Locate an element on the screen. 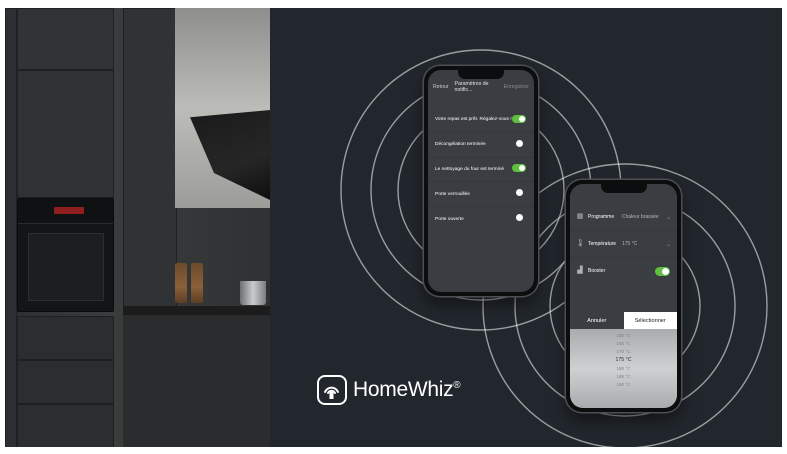 This screenshot has width=787, height=454. cancel-button: Annuler is located at coordinates (597, 320).